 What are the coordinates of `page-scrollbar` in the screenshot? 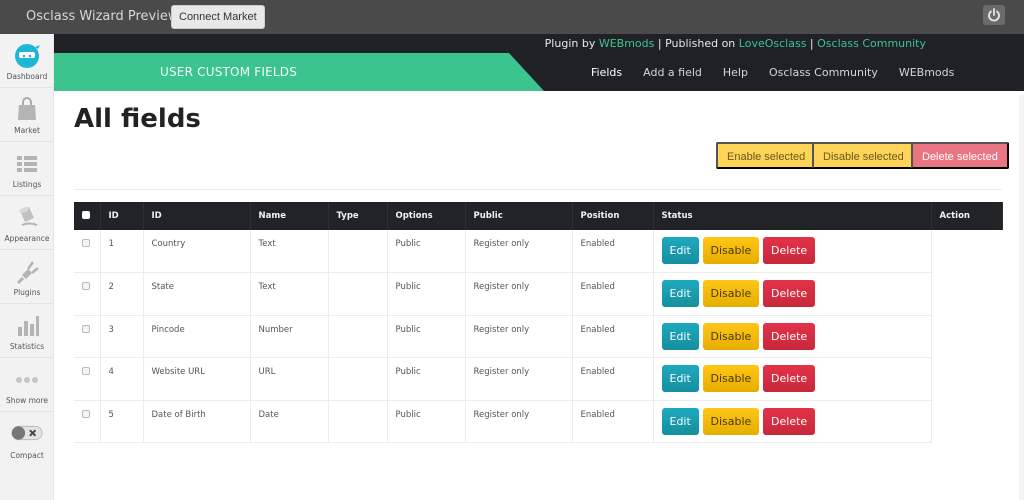 It's located at (1021, 297).